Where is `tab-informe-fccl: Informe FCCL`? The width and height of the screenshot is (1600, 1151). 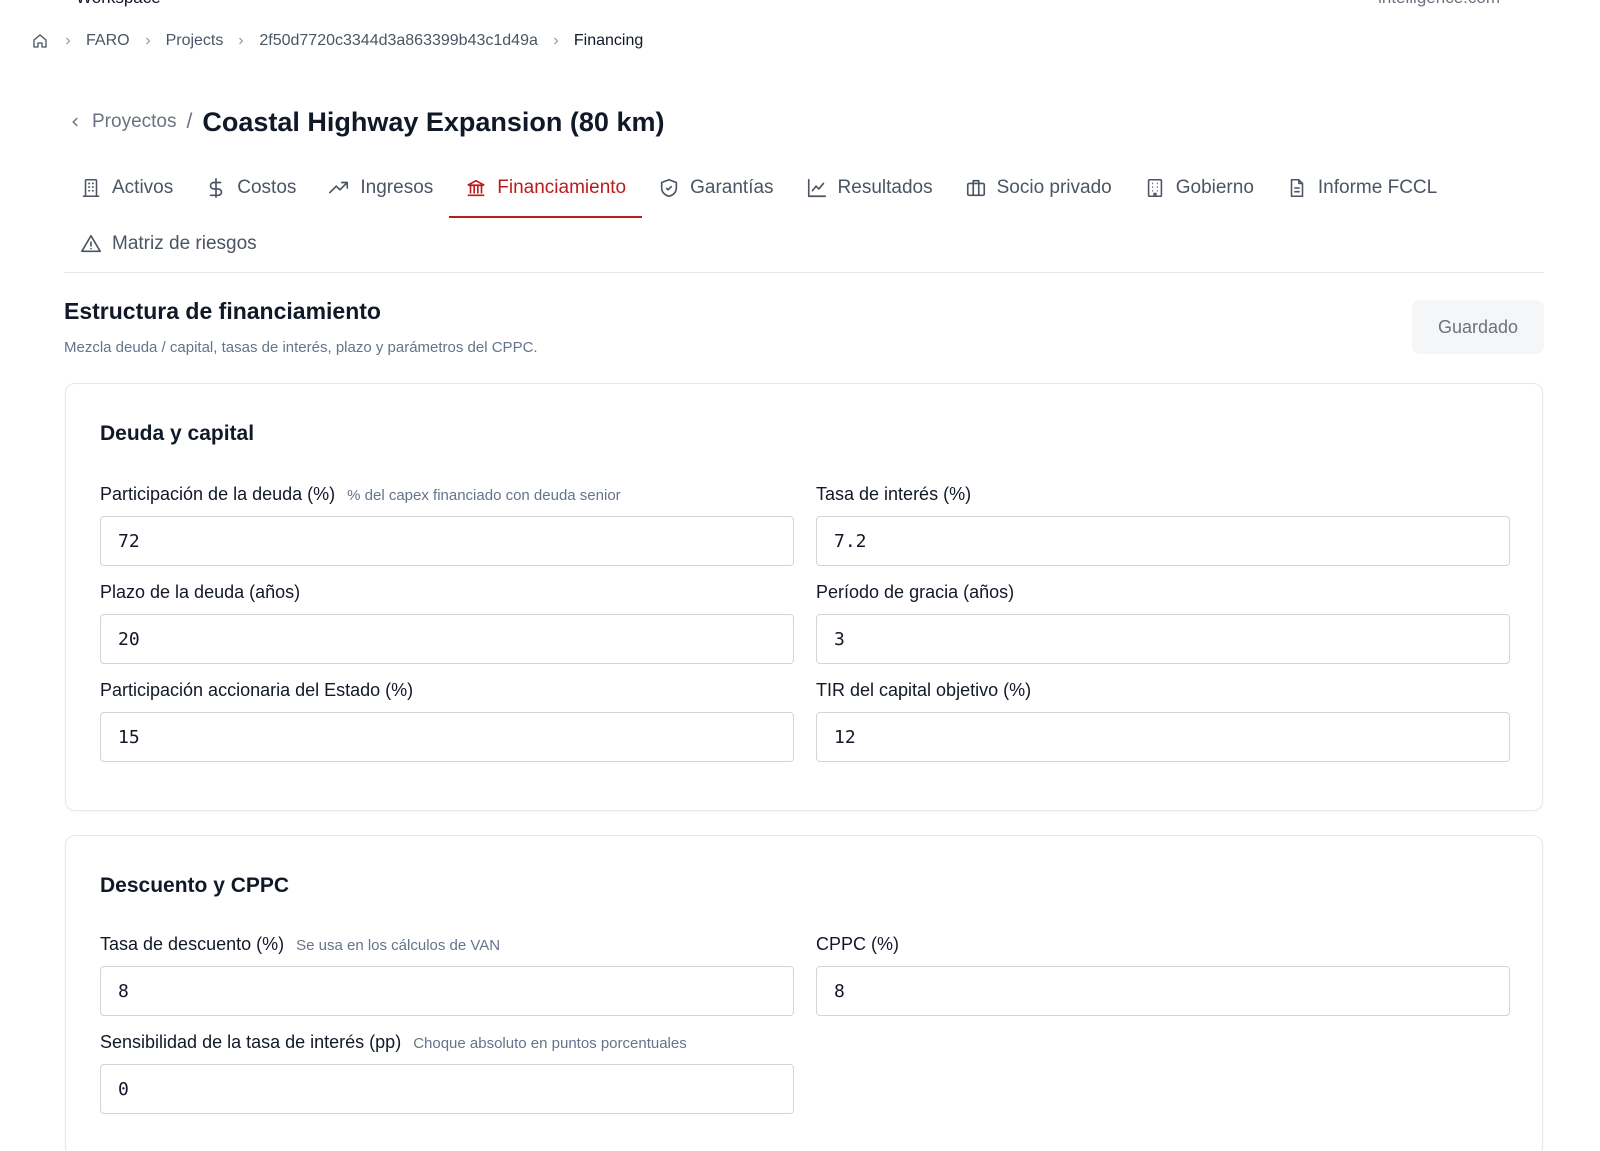
tab-informe-fccl: Informe FCCL is located at coordinates (1361, 188).